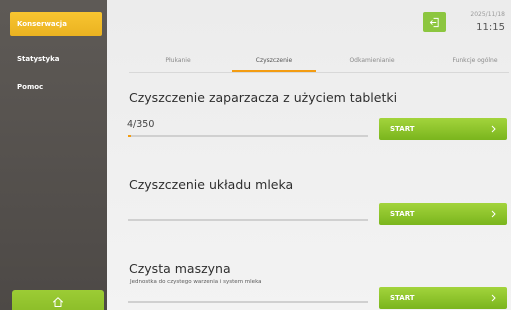  What do you see at coordinates (490, 27) in the screenshot?
I see `time-display: 11:15` at bounding box center [490, 27].